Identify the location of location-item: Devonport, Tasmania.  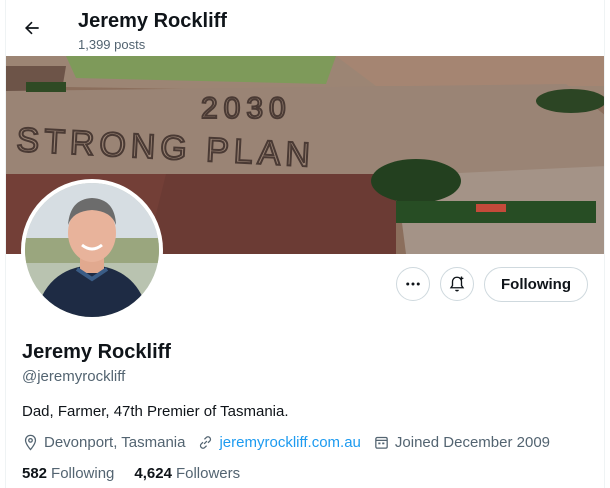
(103, 442).